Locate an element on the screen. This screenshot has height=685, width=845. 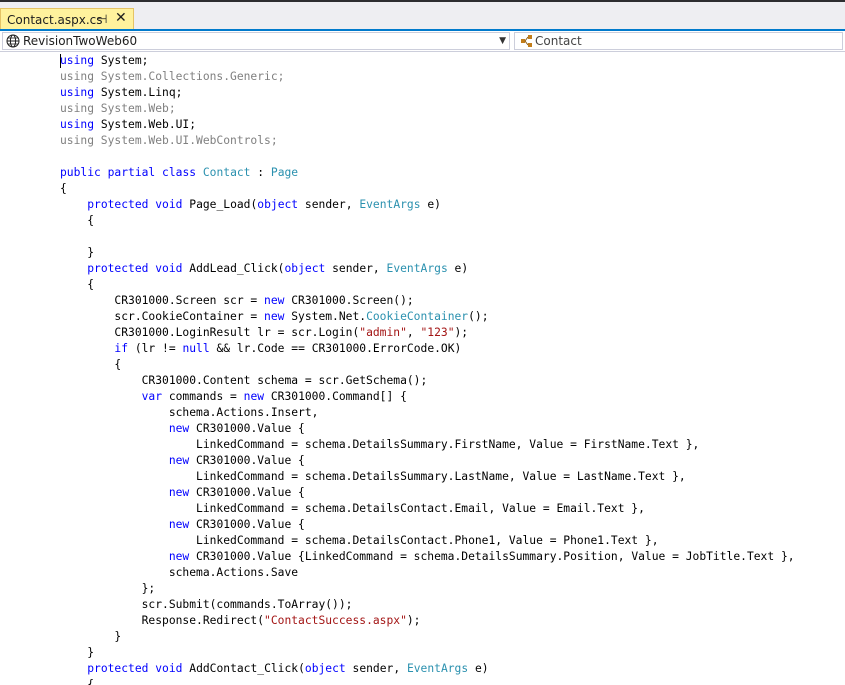
code-token: System.Linq; is located at coordinates (138, 92).